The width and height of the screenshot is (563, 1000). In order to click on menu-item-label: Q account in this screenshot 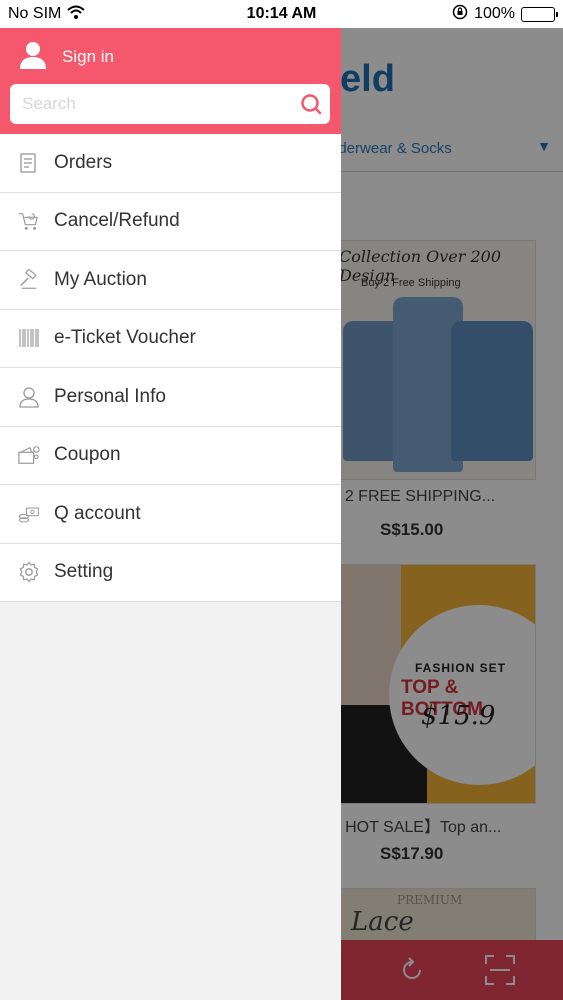, I will do `click(97, 513)`.